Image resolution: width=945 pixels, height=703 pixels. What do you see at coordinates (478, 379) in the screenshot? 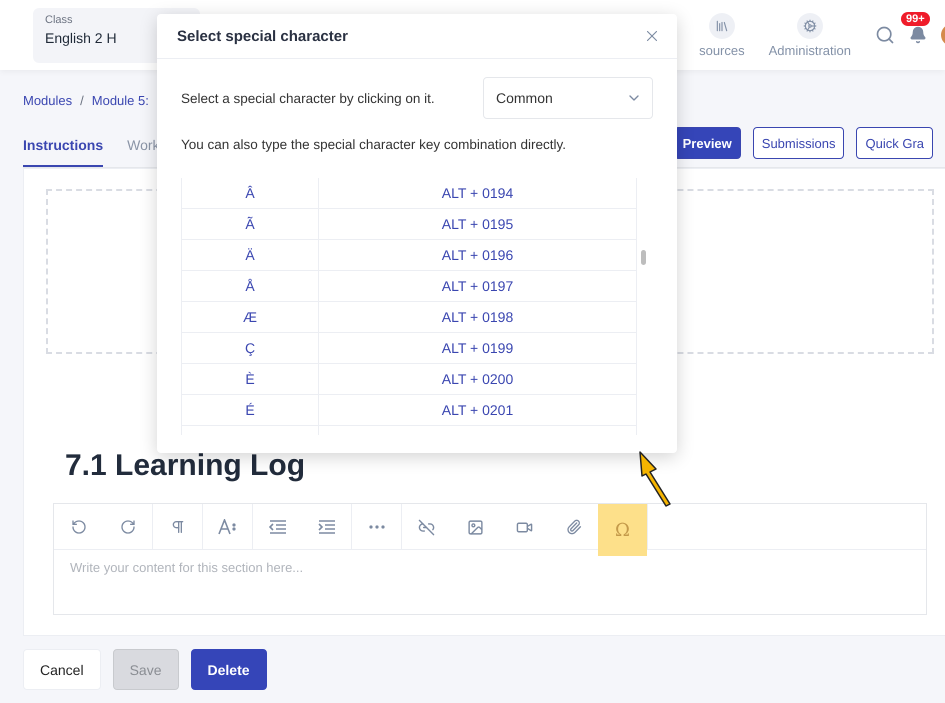
I see `key-combination-cell: ALT + 0200` at bounding box center [478, 379].